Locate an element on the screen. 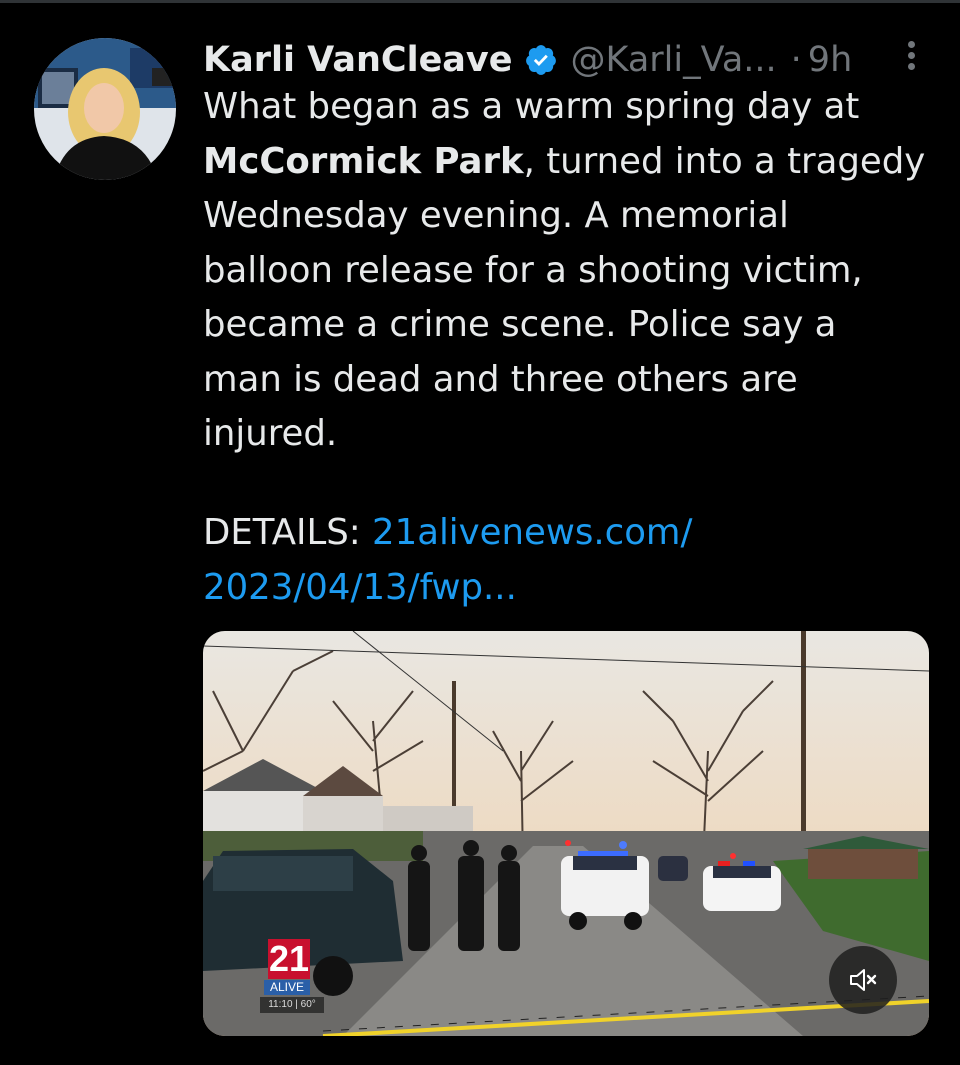 The height and width of the screenshot is (1065, 960). top-divider is located at coordinates (480, 1).